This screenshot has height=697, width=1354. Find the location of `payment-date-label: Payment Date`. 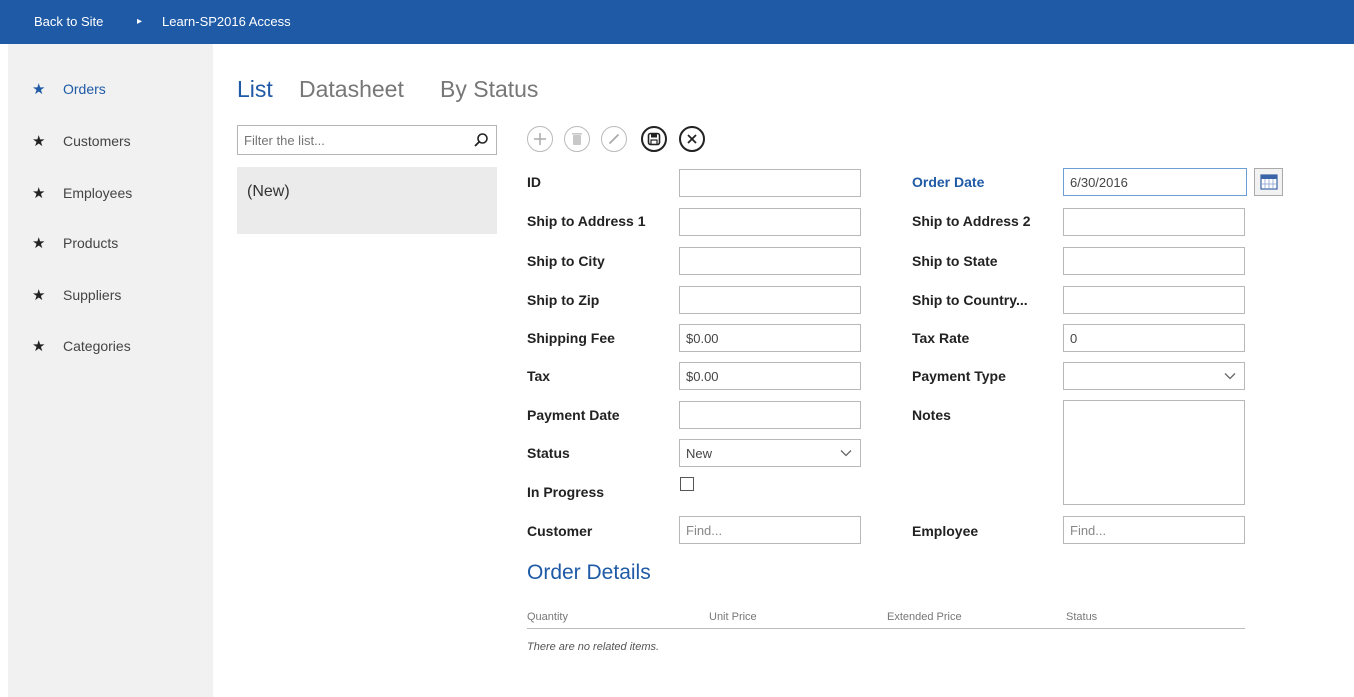

payment-date-label: Payment Date is located at coordinates (573, 415).